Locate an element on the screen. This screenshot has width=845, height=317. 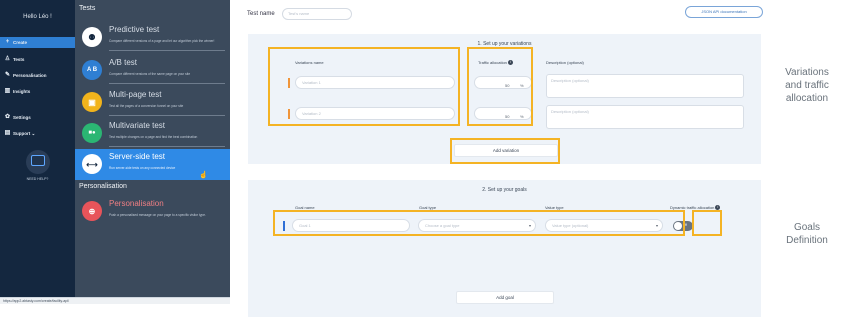
highlight-traffic is located at coordinates (500, 86).